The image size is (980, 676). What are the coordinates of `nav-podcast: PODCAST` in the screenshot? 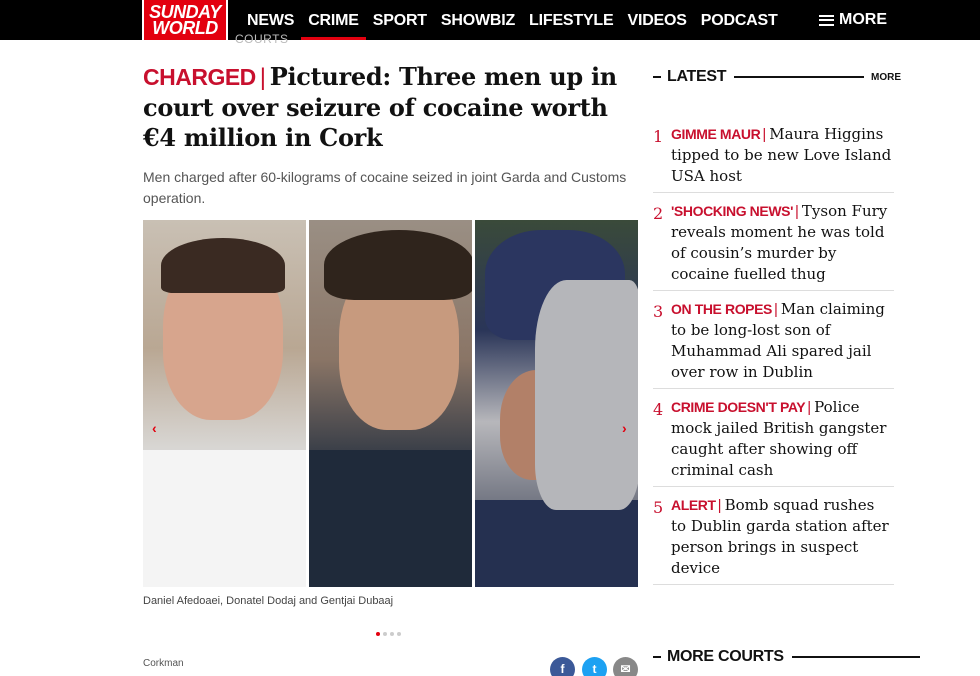 It's located at (739, 20).